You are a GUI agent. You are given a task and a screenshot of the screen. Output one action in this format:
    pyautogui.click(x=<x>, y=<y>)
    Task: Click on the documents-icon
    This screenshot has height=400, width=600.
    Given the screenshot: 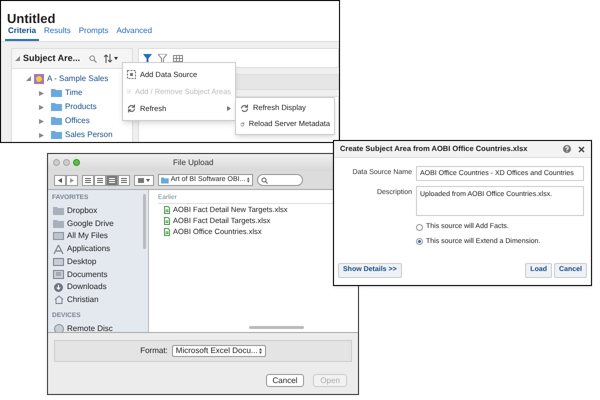 What is the action you would take?
    pyautogui.click(x=58, y=275)
    